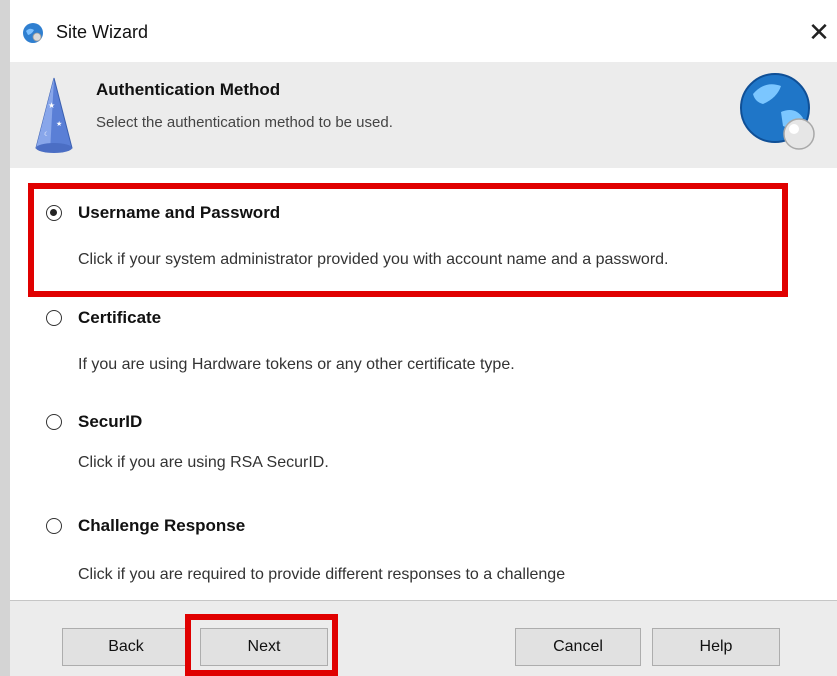 The width and height of the screenshot is (837, 676). Describe the element at coordinates (102, 32) in the screenshot. I see `window-title: Site Wizard` at that location.